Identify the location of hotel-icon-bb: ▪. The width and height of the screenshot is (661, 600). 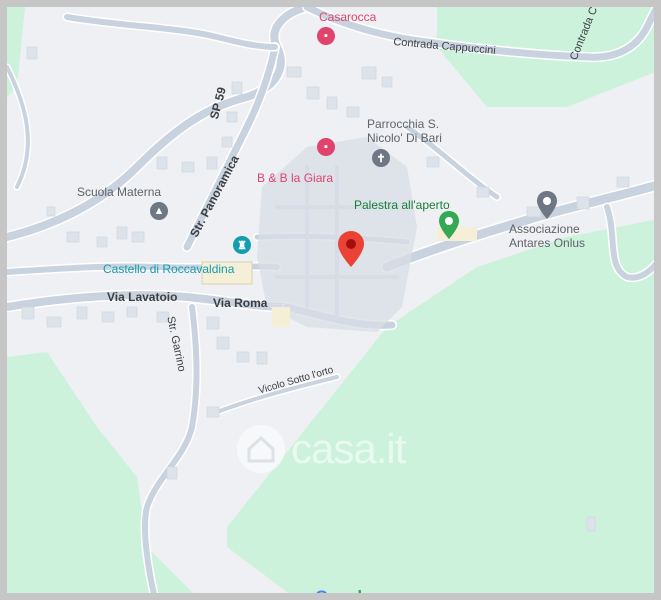
(326, 147).